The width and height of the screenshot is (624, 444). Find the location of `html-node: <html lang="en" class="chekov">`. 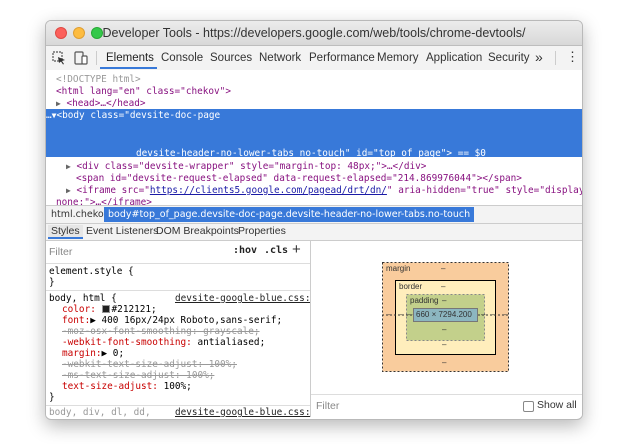

html-node: <html lang="en" class="chekov"> is located at coordinates (143, 91).